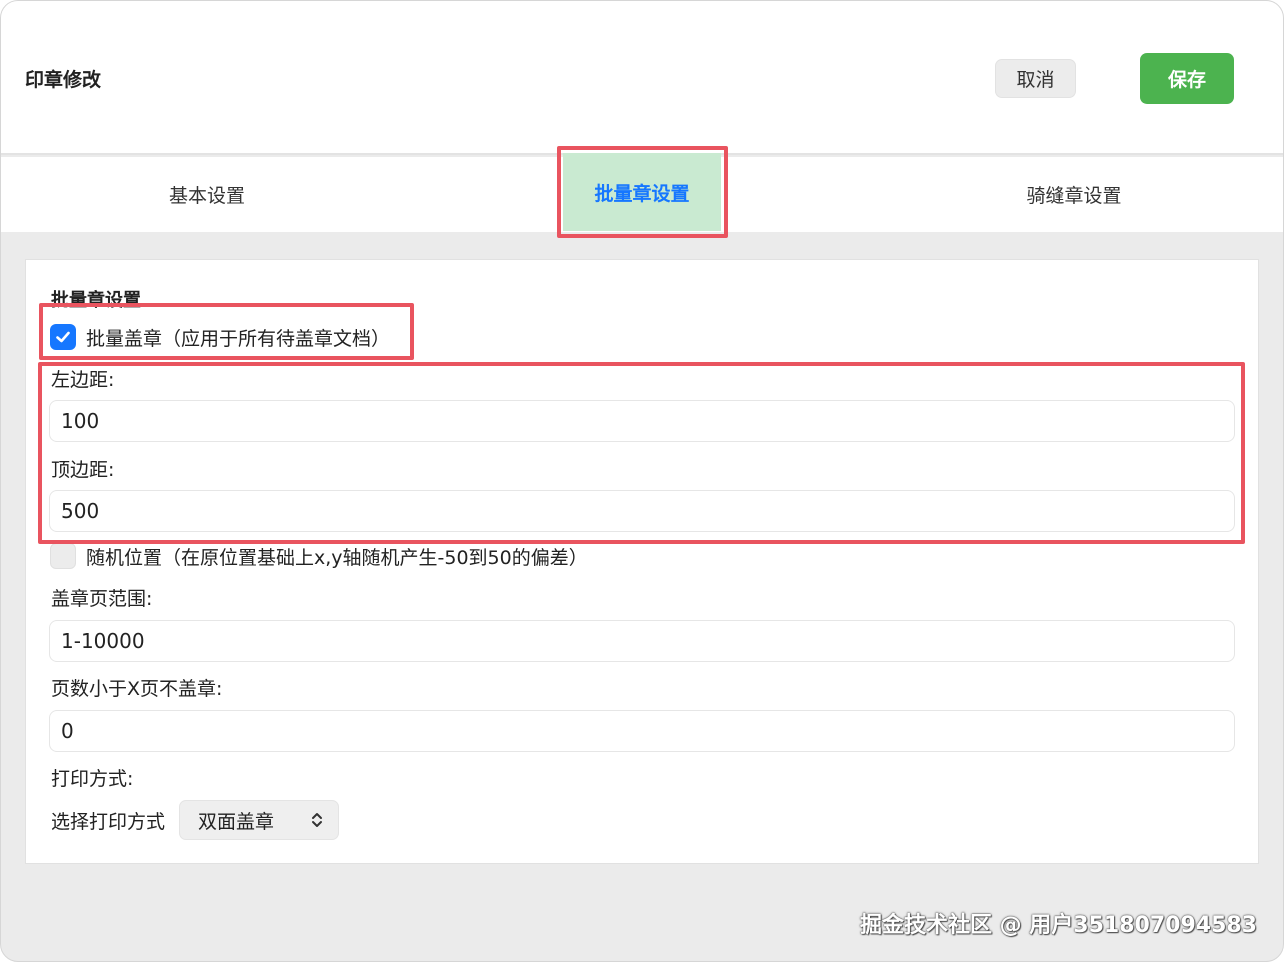 Image resolution: width=1284 pixels, height=962 pixels. I want to click on print-mode-selected-value: 双面盖章, so click(236, 821).